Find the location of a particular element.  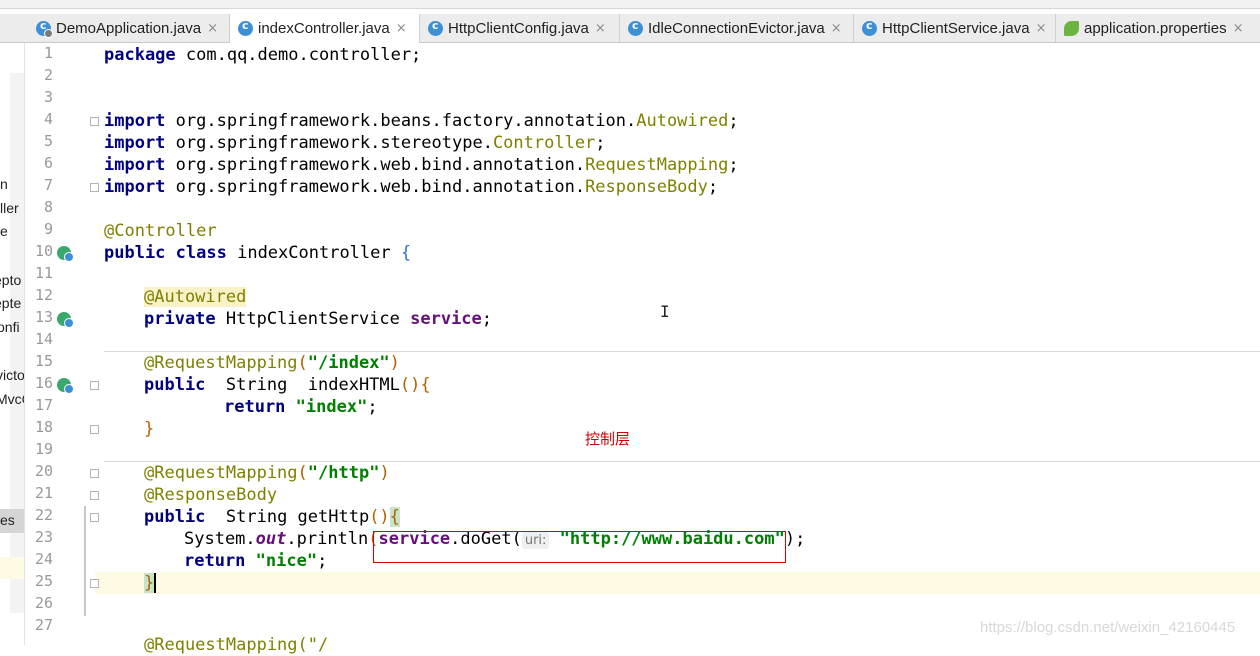

annotation: @Autowired is located at coordinates (195, 297).